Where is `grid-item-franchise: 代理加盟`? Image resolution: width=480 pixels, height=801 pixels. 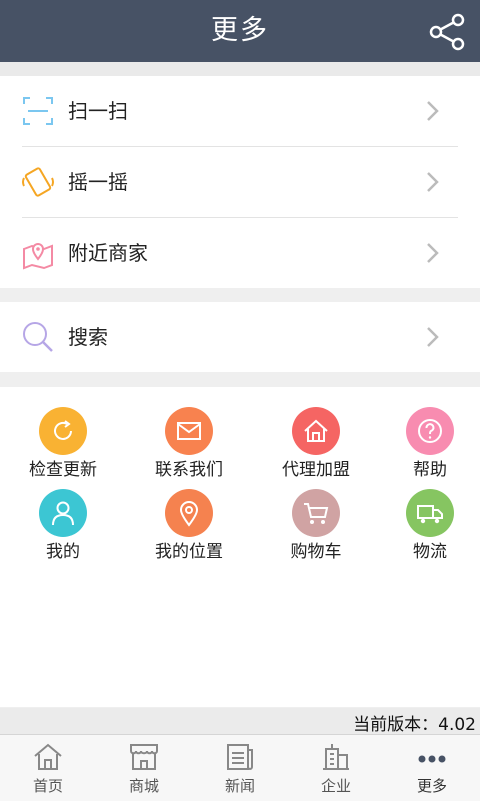 grid-item-franchise: 代理加盟 is located at coordinates (316, 447).